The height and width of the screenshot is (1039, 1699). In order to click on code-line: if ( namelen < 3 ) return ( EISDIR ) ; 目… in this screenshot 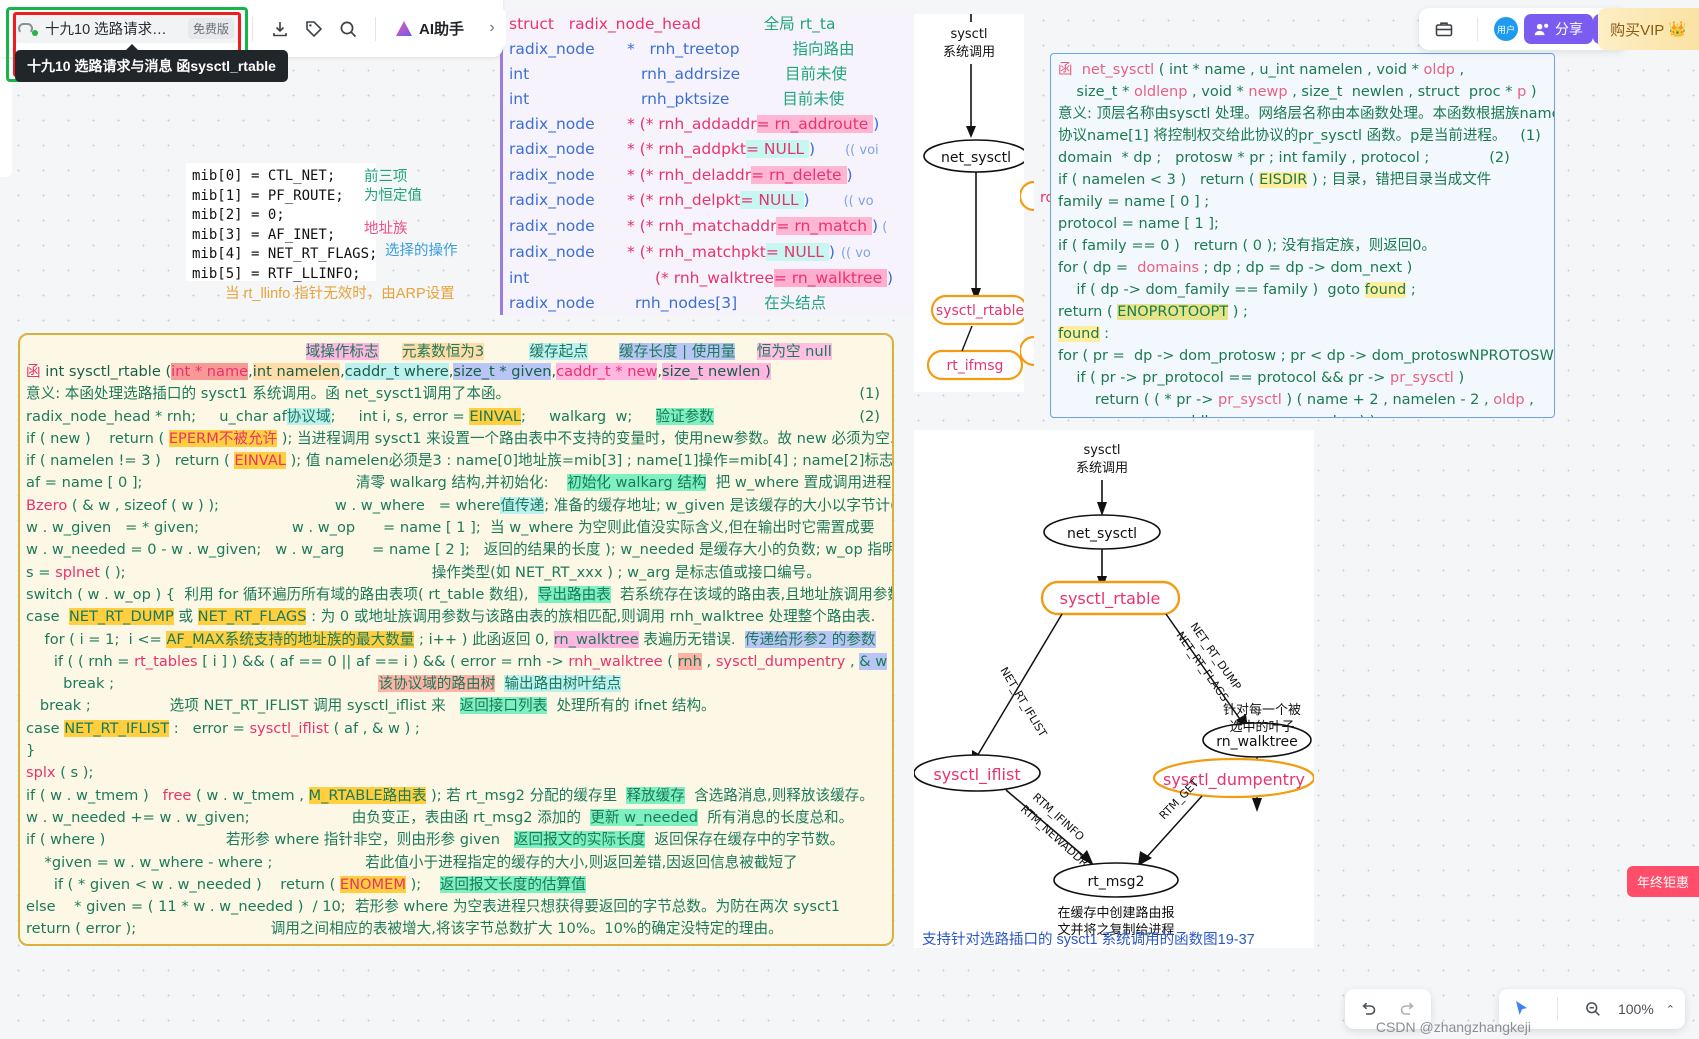, I will do `click(1275, 180)`.